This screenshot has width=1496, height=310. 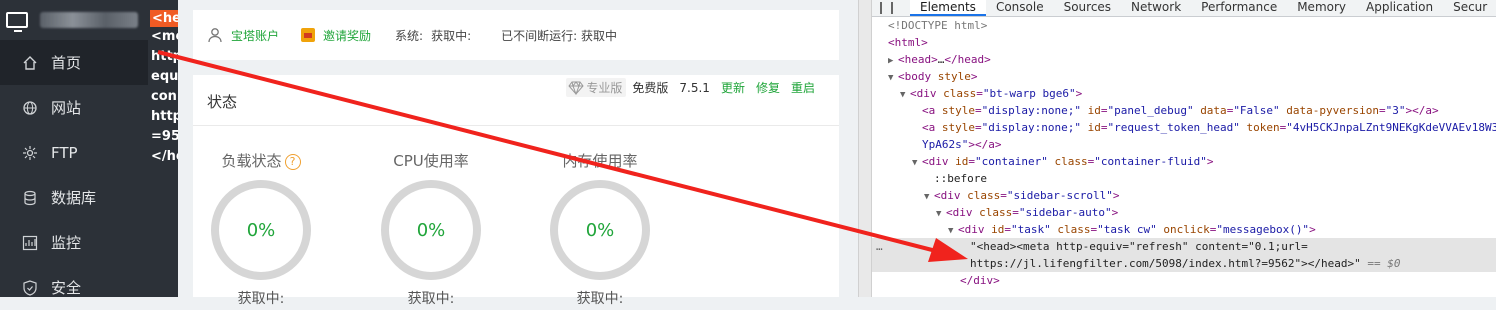 What do you see at coordinates (733, 87) in the screenshot?
I see `update-link: 更新` at bounding box center [733, 87].